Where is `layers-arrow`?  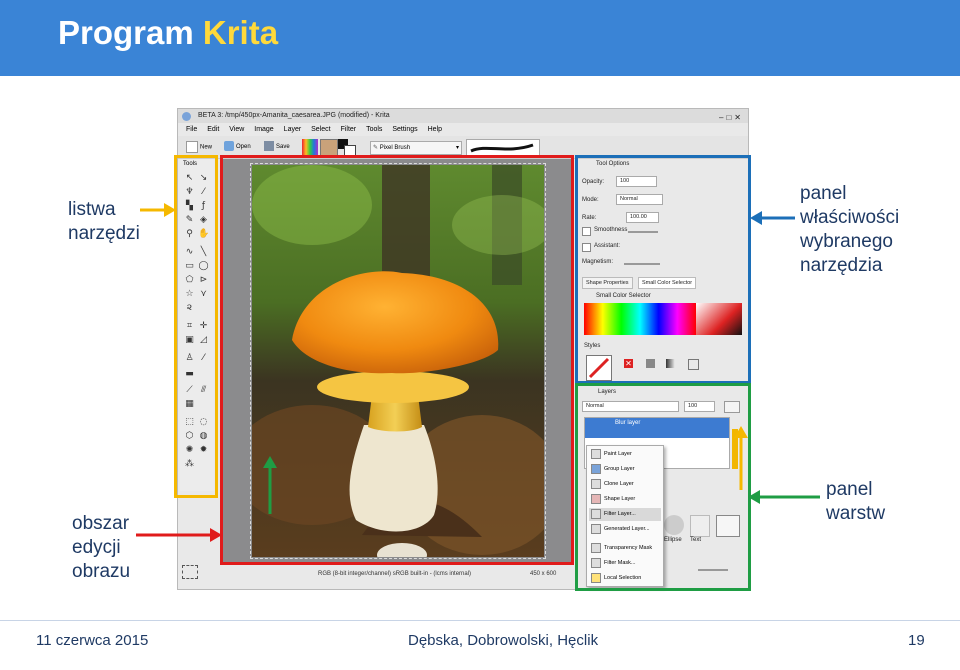
layers-arrow is located at coordinates (784, 497).